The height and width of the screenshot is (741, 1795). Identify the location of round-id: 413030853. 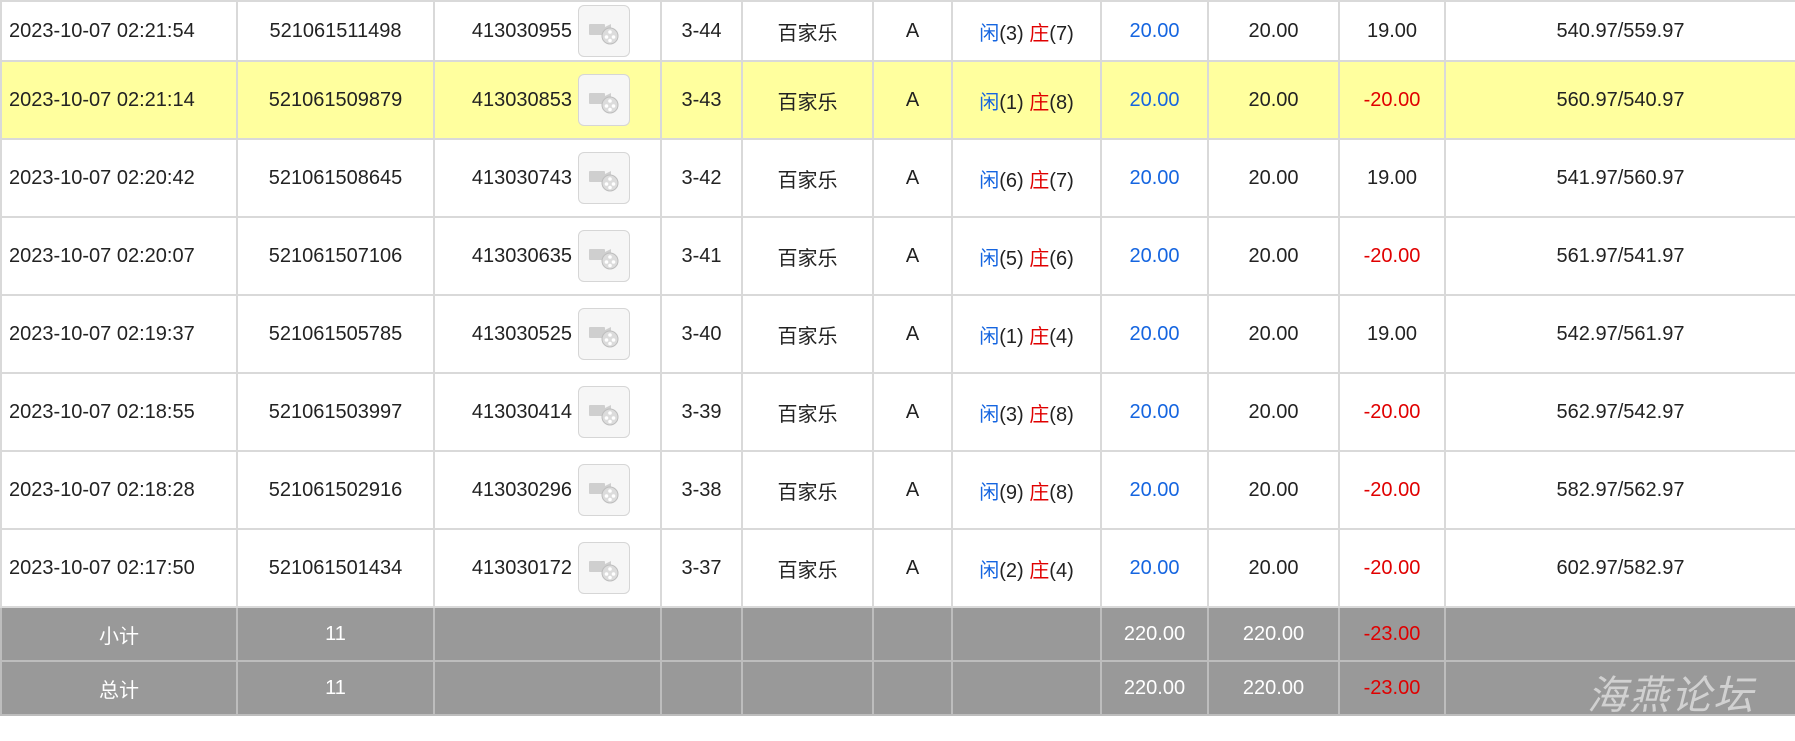
(521, 99).